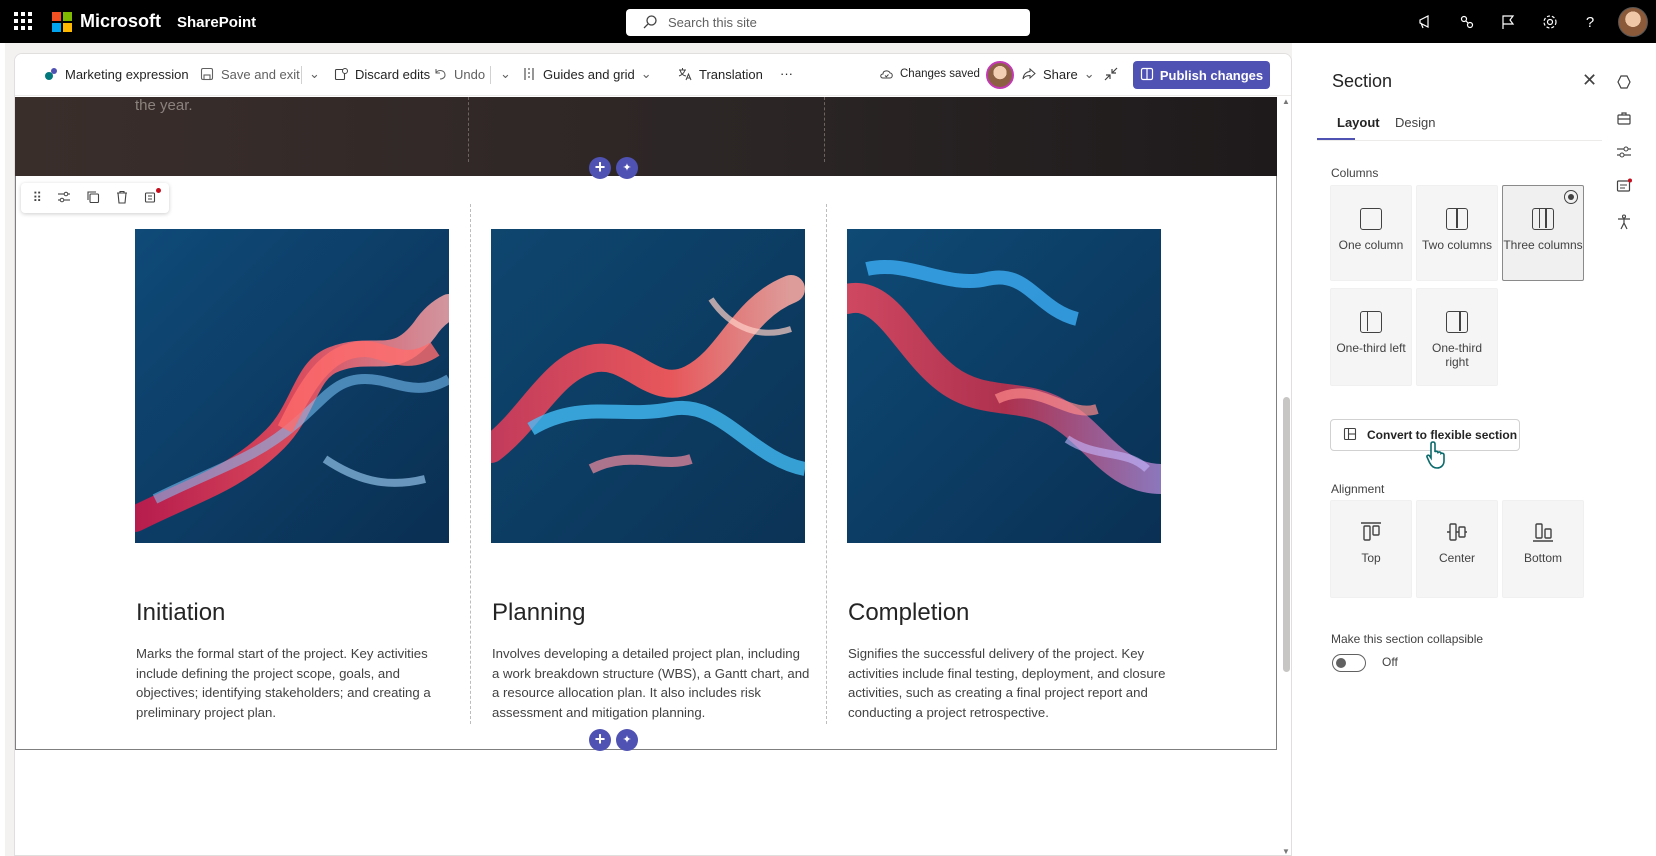 Image resolution: width=1656 pixels, height=856 pixels. I want to click on column-title: Initiation, so click(180, 613).